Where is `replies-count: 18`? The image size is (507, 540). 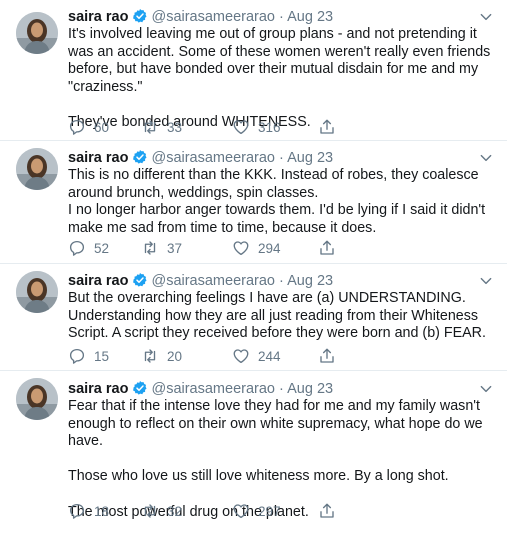 replies-count: 18 is located at coordinates (102, 511).